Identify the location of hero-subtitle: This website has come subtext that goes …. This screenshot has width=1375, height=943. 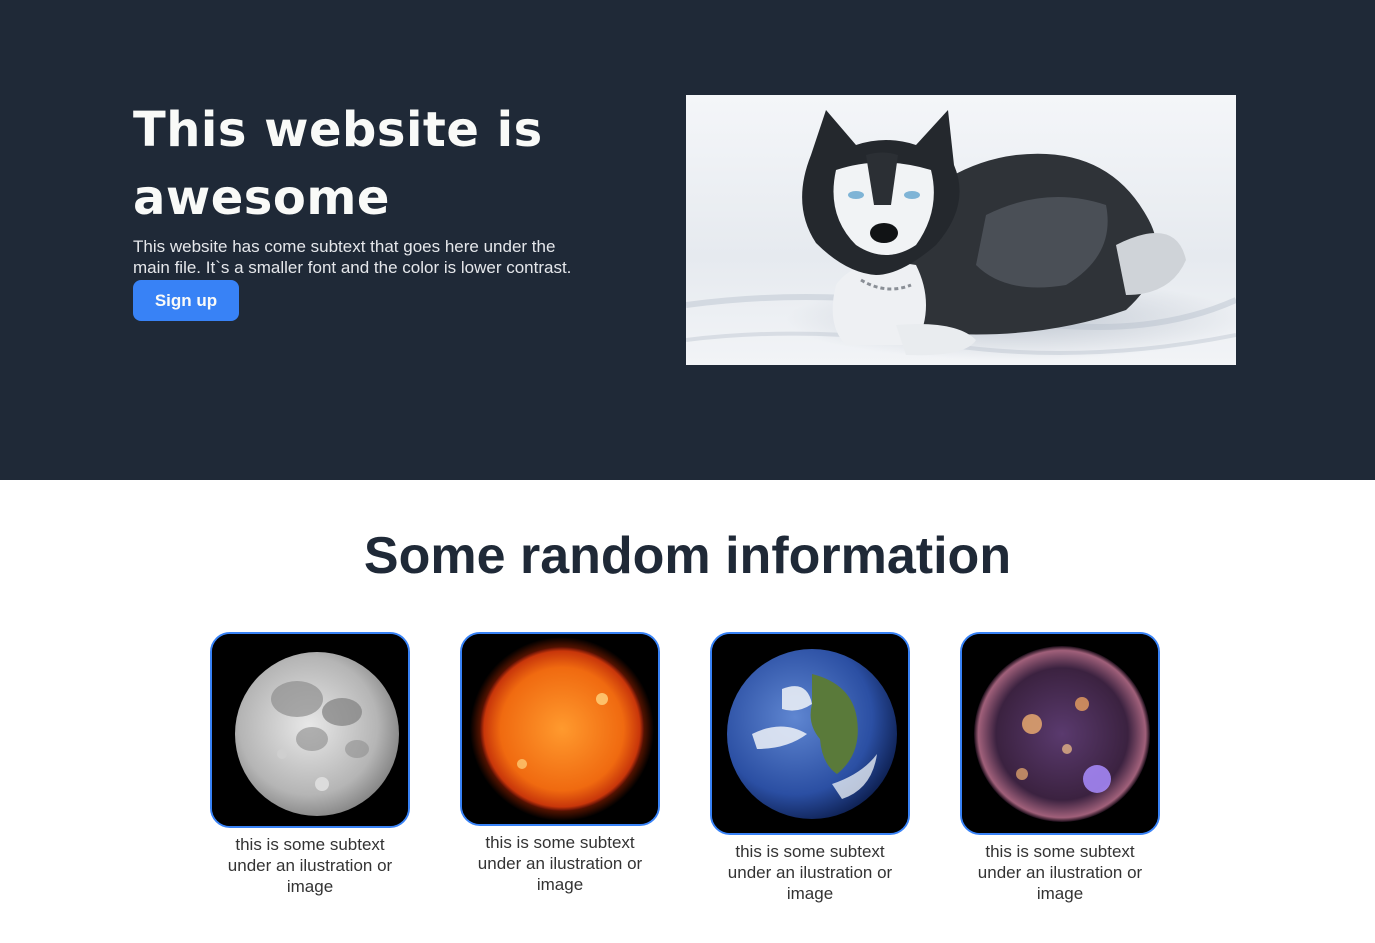
(352, 257).